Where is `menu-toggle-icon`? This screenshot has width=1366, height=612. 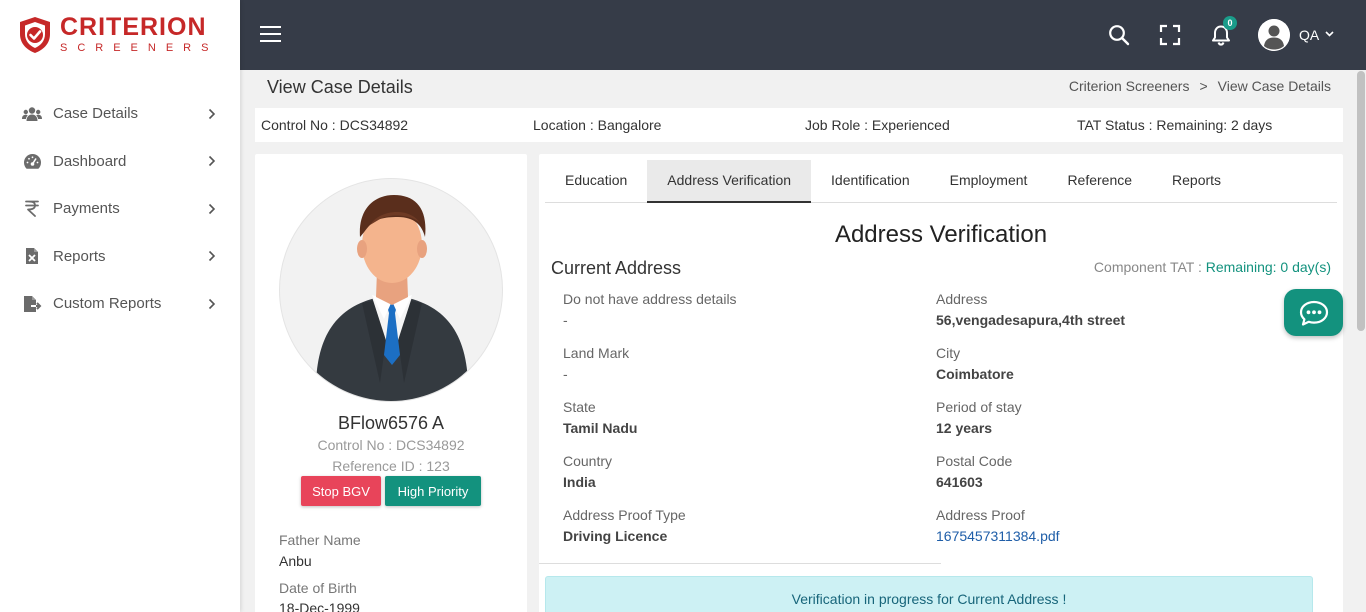
menu-toggle-icon is located at coordinates (270, 34).